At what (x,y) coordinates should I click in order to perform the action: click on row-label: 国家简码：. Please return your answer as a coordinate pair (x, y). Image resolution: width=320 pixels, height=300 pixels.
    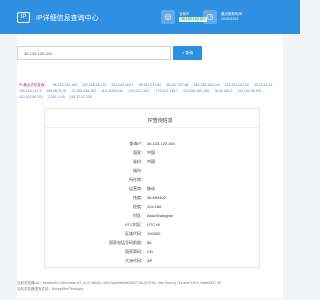
    Looking at the image, I should click on (135, 251).